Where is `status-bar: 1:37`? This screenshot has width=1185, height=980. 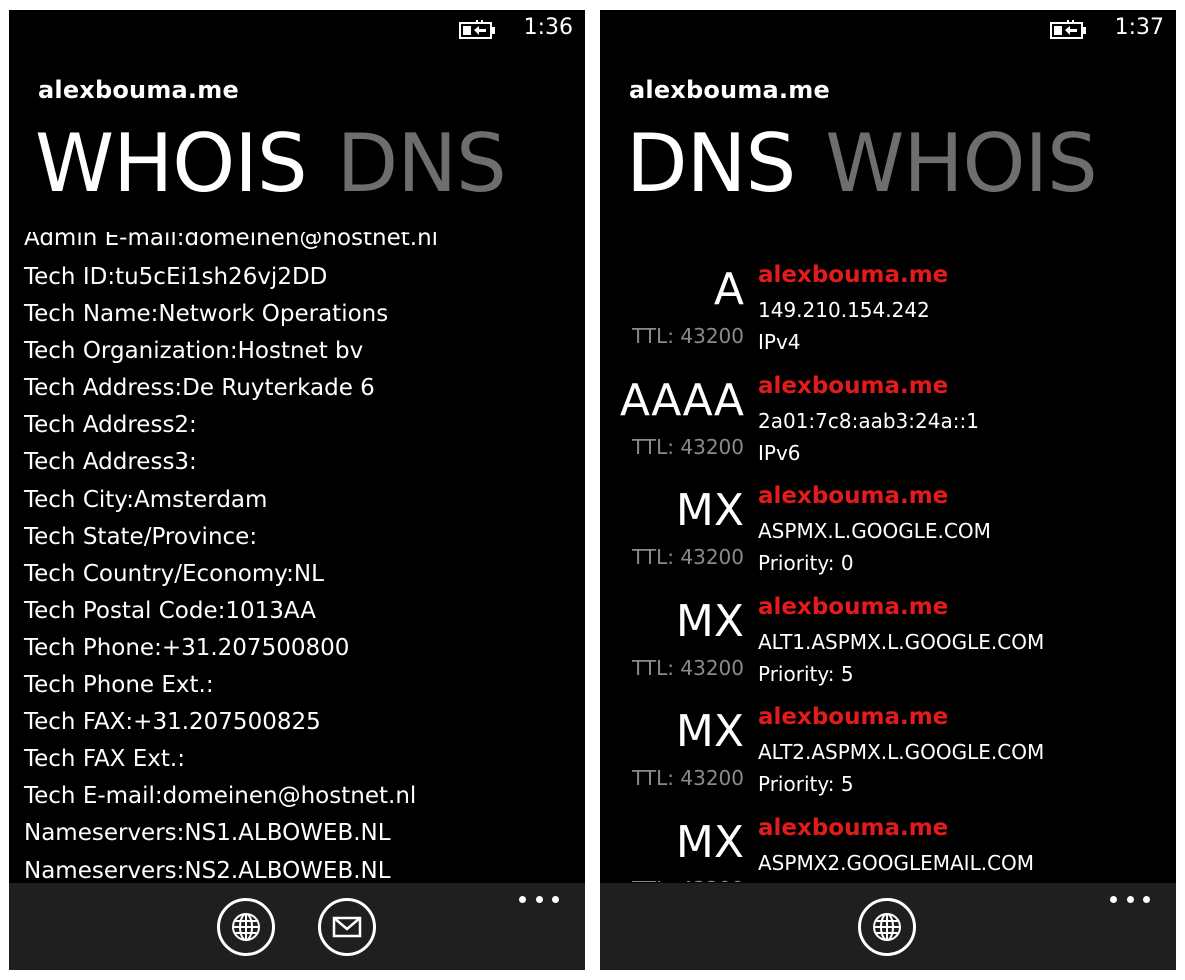
status-bar: 1:37 is located at coordinates (888, 29).